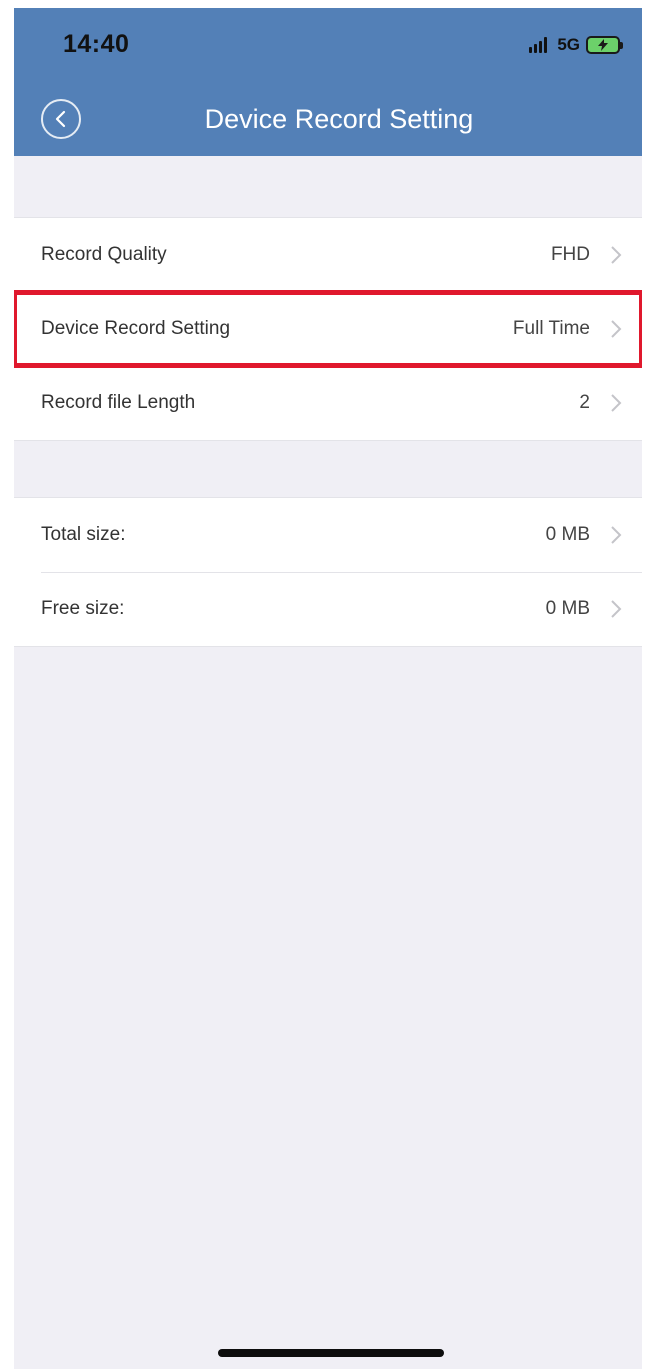 This screenshot has height=1369, width=646. What do you see at coordinates (538, 45) in the screenshot?
I see `signal-icon` at bounding box center [538, 45].